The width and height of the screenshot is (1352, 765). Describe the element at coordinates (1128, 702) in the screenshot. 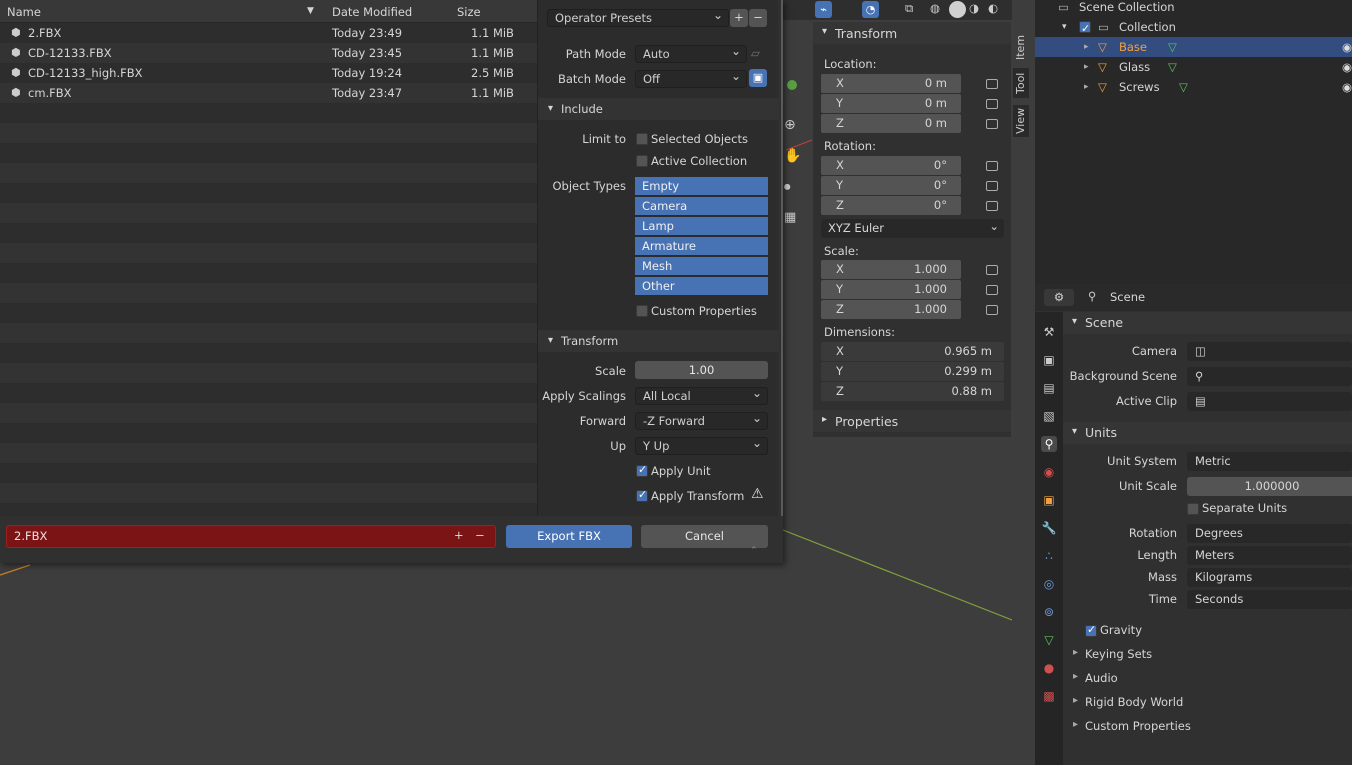

I see `section-rigid-body-world: Rigid Body World` at that location.